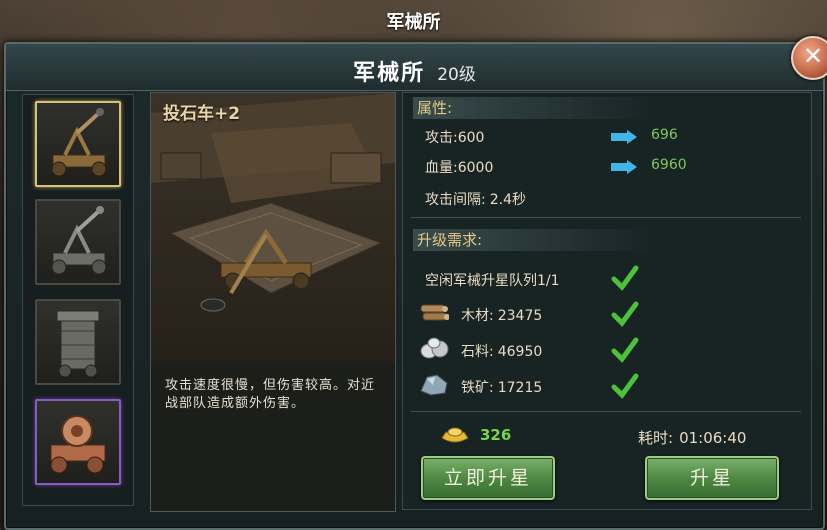  What do you see at coordinates (656, 438) in the screenshot?
I see `time-label: 耗时:` at bounding box center [656, 438].